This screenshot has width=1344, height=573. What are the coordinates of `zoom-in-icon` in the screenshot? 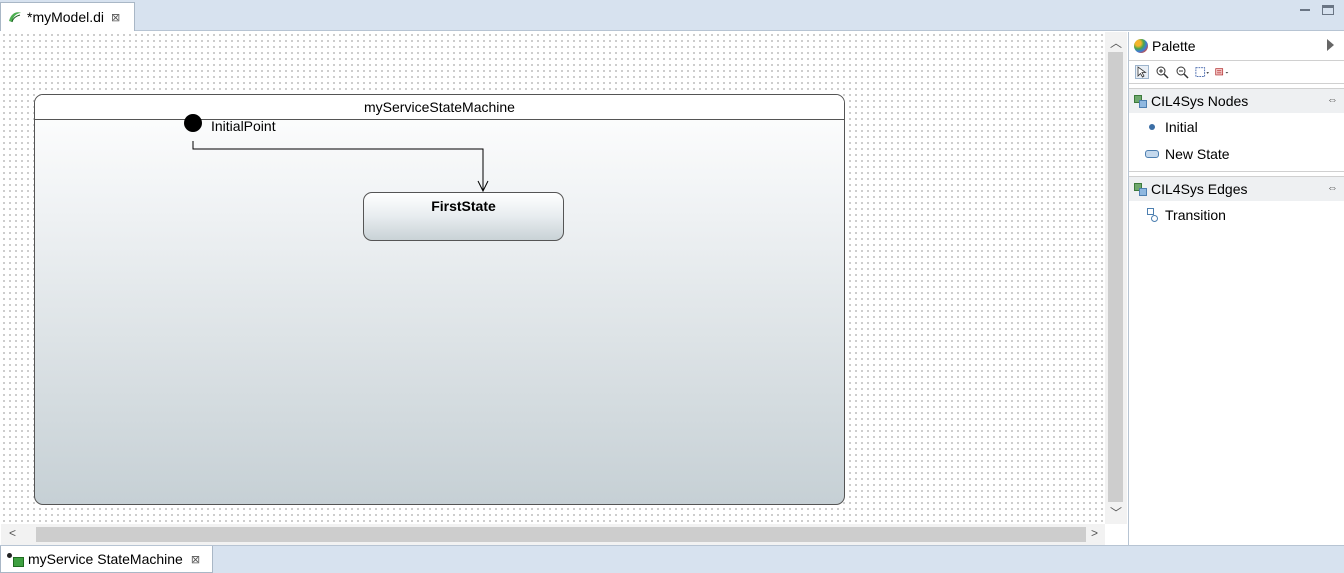 It's located at (1162, 72).